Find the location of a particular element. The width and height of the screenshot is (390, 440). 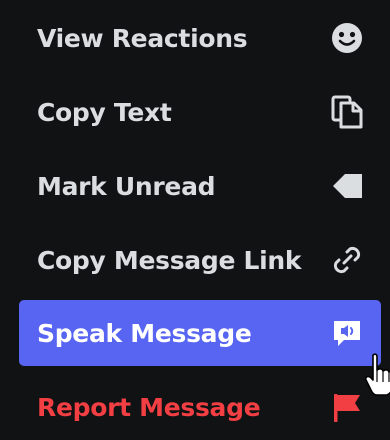

smiley-face-icon is located at coordinates (347, 38).